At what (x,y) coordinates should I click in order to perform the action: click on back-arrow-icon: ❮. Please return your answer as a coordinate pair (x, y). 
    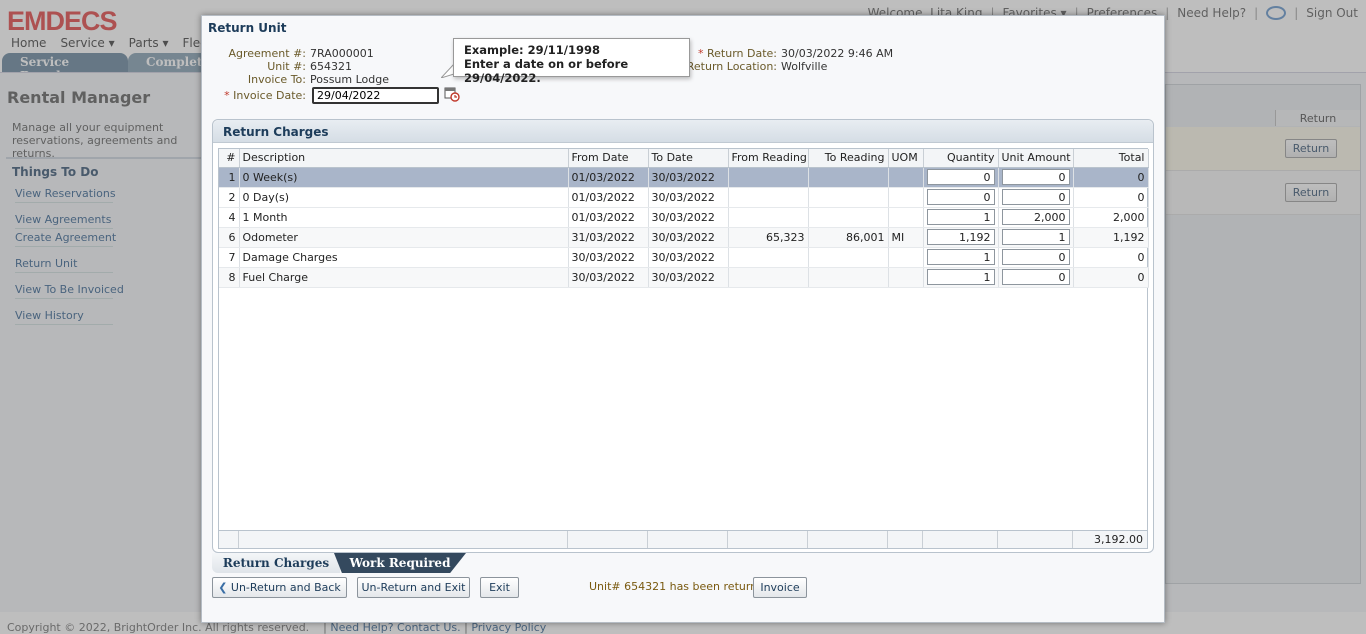
    Looking at the image, I should click on (223, 587).